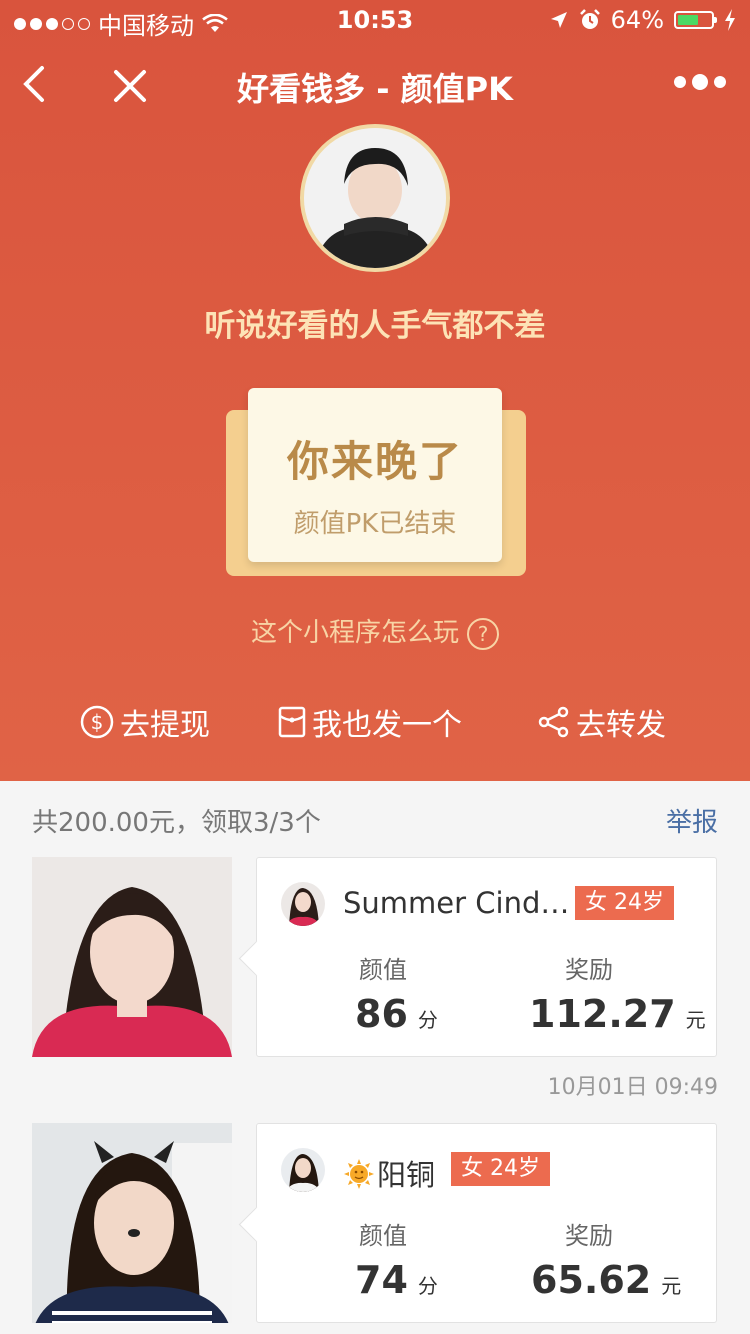  I want to click on participant-card: Summer Cind… 女 24岁 颜值 奖励 86 分 112.27 元, so click(477, 957).